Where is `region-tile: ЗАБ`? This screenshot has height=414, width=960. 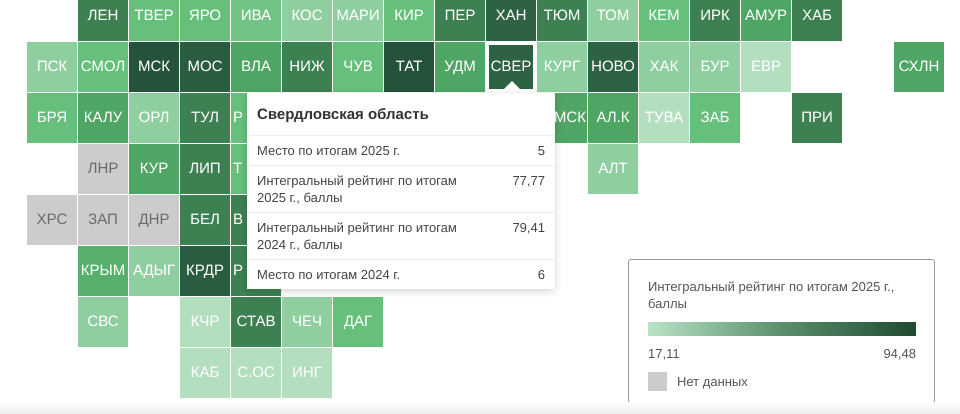 region-tile: ЗАБ is located at coordinates (715, 118).